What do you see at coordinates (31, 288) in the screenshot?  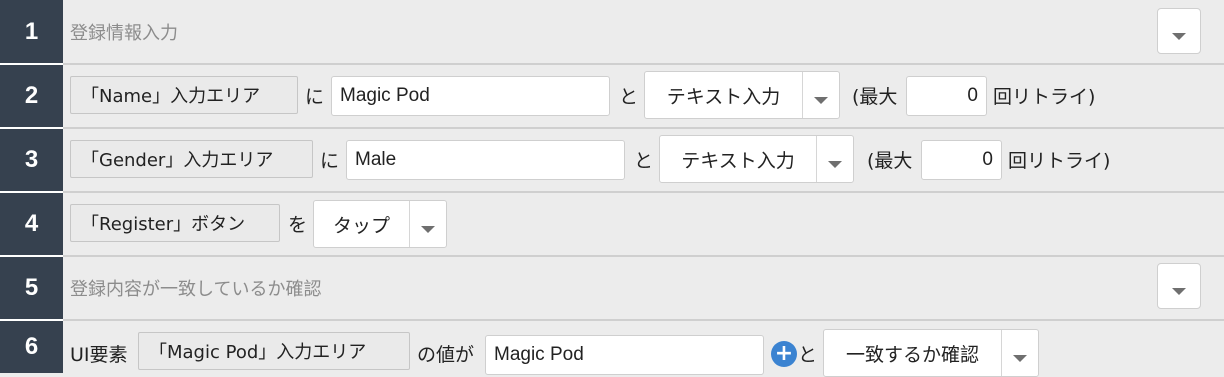 I see `step-number: 5` at bounding box center [31, 288].